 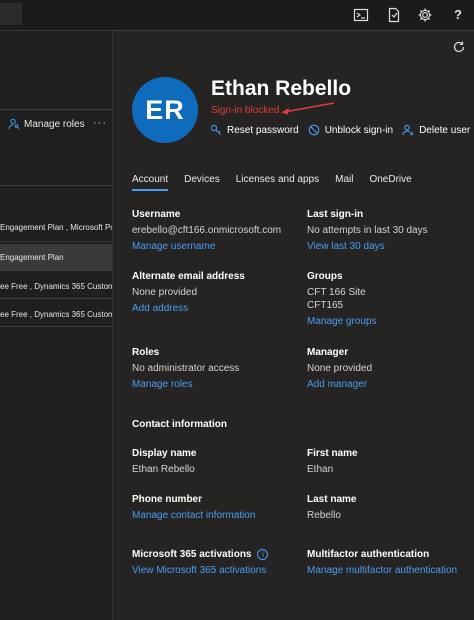 What do you see at coordinates (56, 257) in the screenshot?
I see `list-item-selected: Engagement Plan` at bounding box center [56, 257].